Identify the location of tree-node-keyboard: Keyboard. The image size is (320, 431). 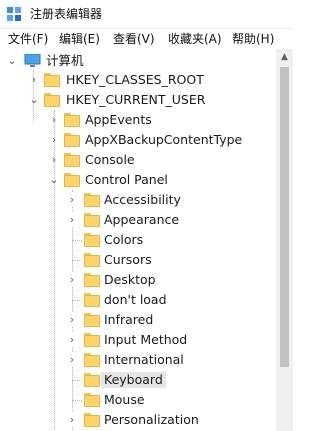
(138, 380).